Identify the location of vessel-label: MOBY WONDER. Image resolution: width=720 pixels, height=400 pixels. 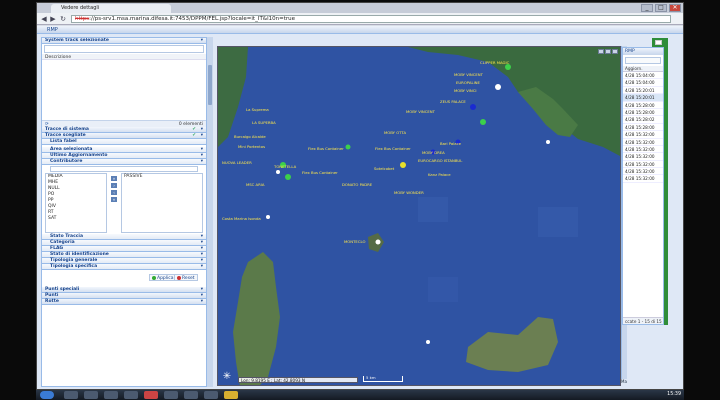
(409, 192).